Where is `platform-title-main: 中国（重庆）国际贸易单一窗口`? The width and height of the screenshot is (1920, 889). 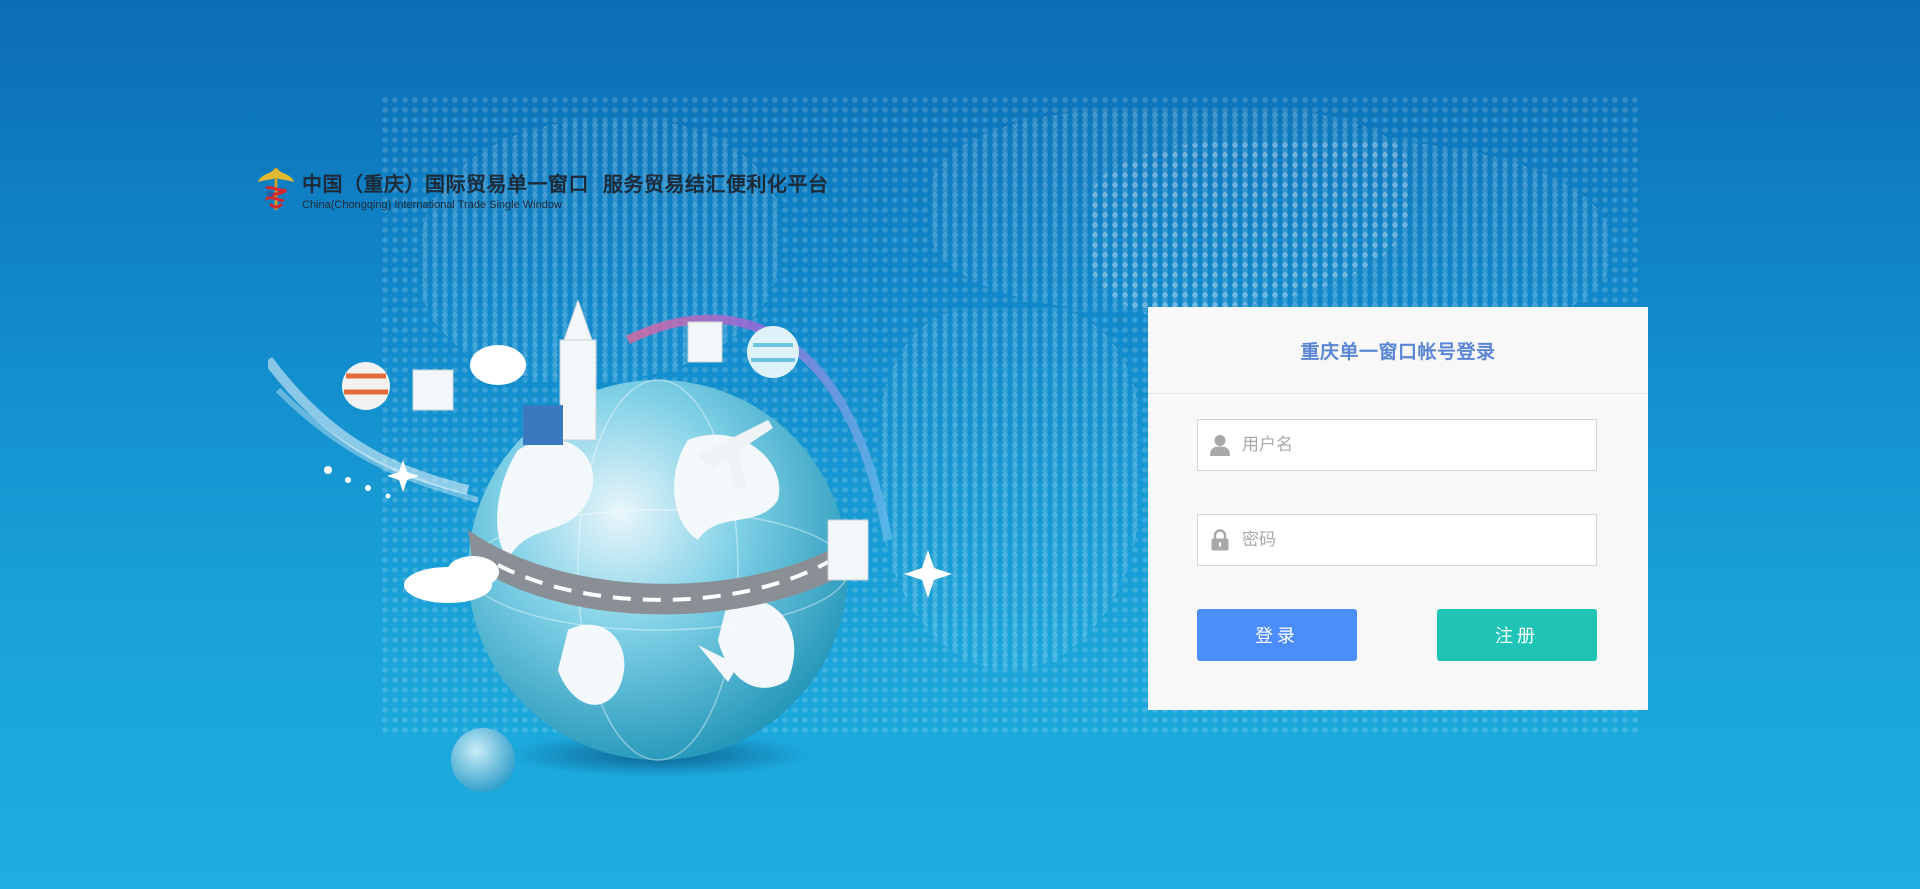
platform-title-main: 中国（重庆）国际贸易单一窗口 is located at coordinates (445, 183).